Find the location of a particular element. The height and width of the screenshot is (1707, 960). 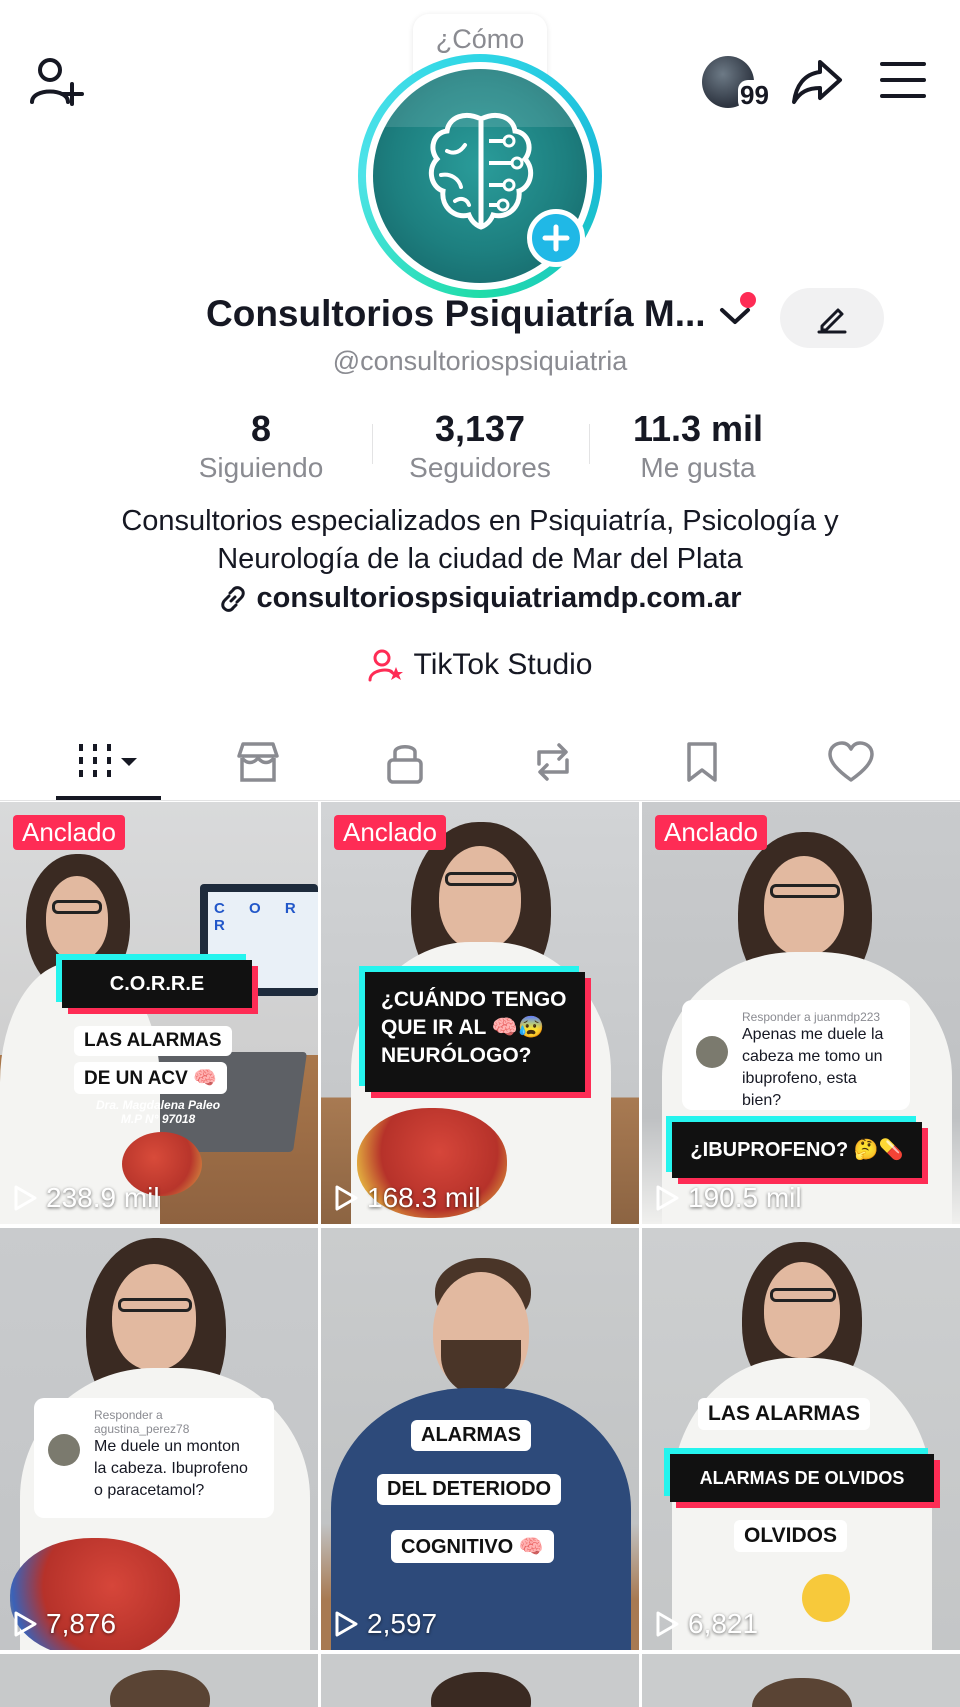

bookmark-icon is located at coordinates (702, 762).